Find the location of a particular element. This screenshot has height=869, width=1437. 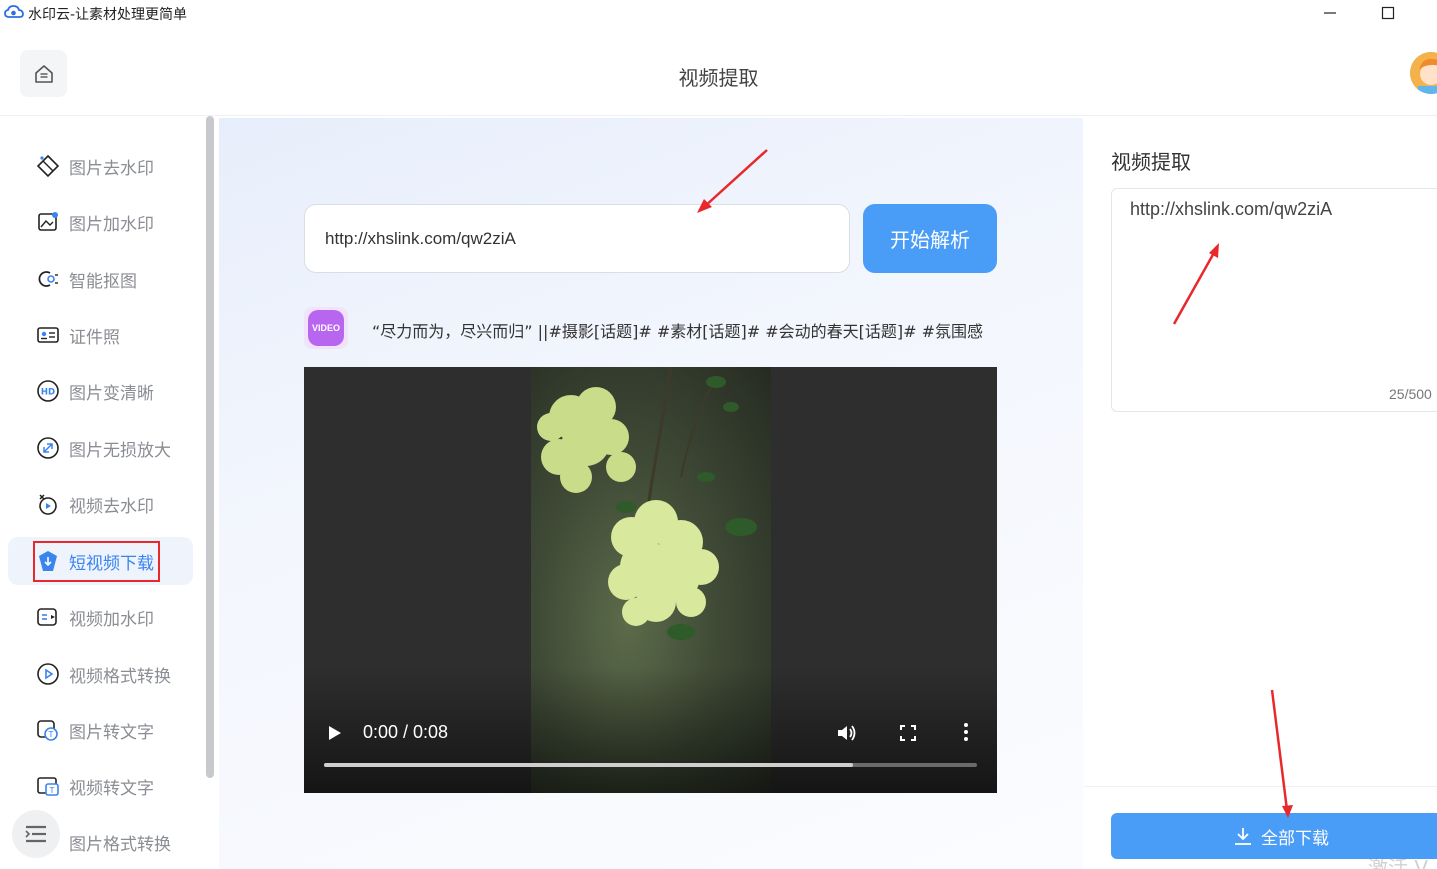

sidebar-item-image-sharpen: HD 图片变清晰 is located at coordinates (100, 391).